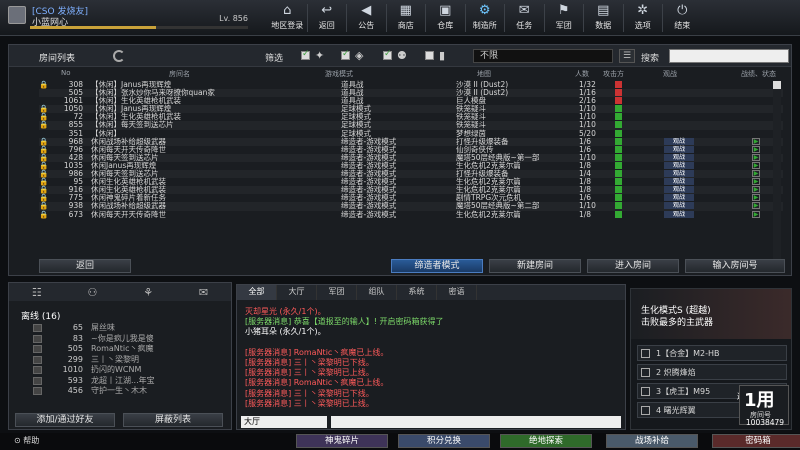 This screenshot has height=450, width=800. I want to click on nav-button-4: ▣ 仓库, so click(445, 18).